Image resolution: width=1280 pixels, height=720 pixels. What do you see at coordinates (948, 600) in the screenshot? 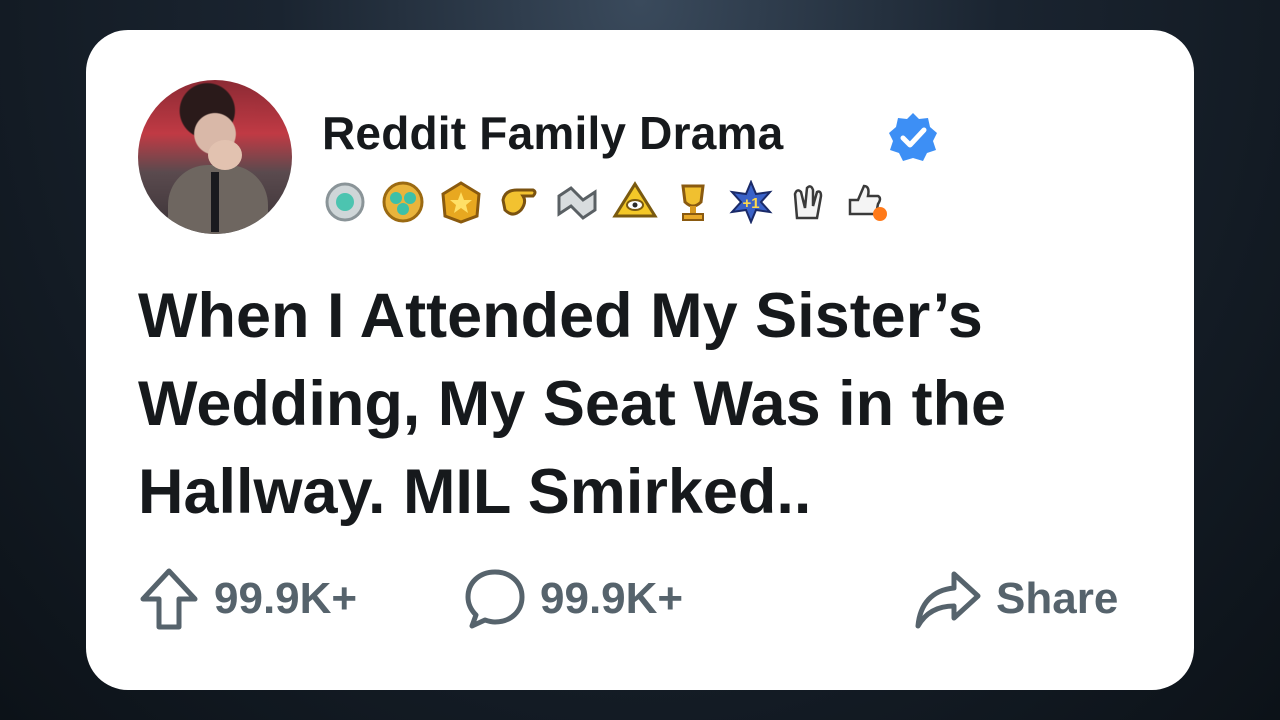
I see `share-arrow-icon` at bounding box center [948, 600].